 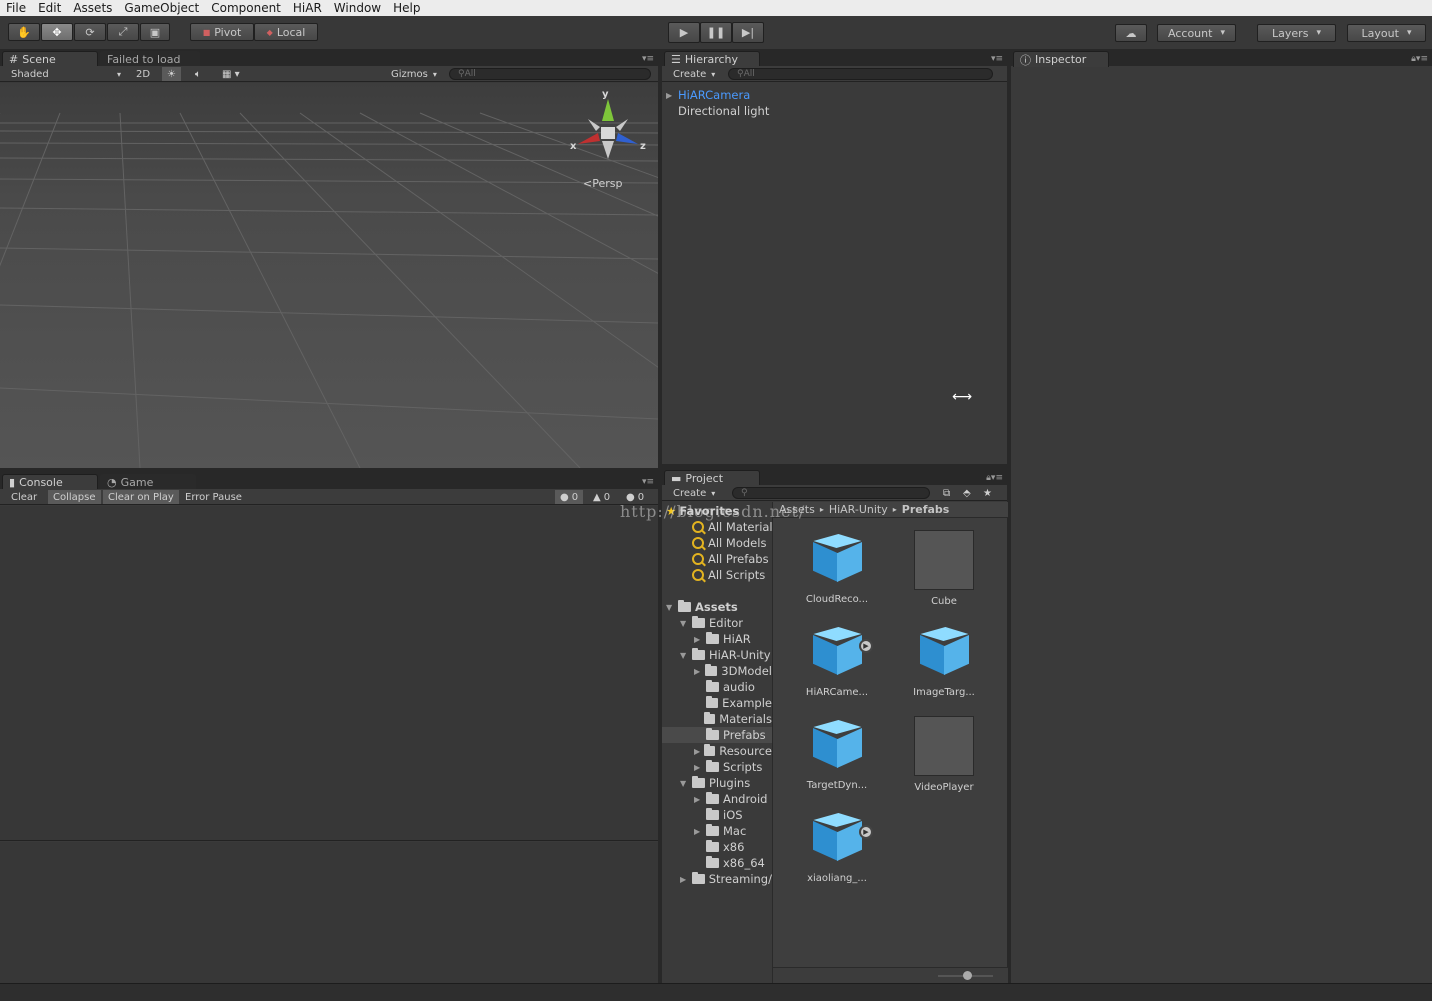 What do you see at coordinates (987, 493) in the screenshot?
I see `favorite-star-icon: ★` at bounding box center [987, 493].